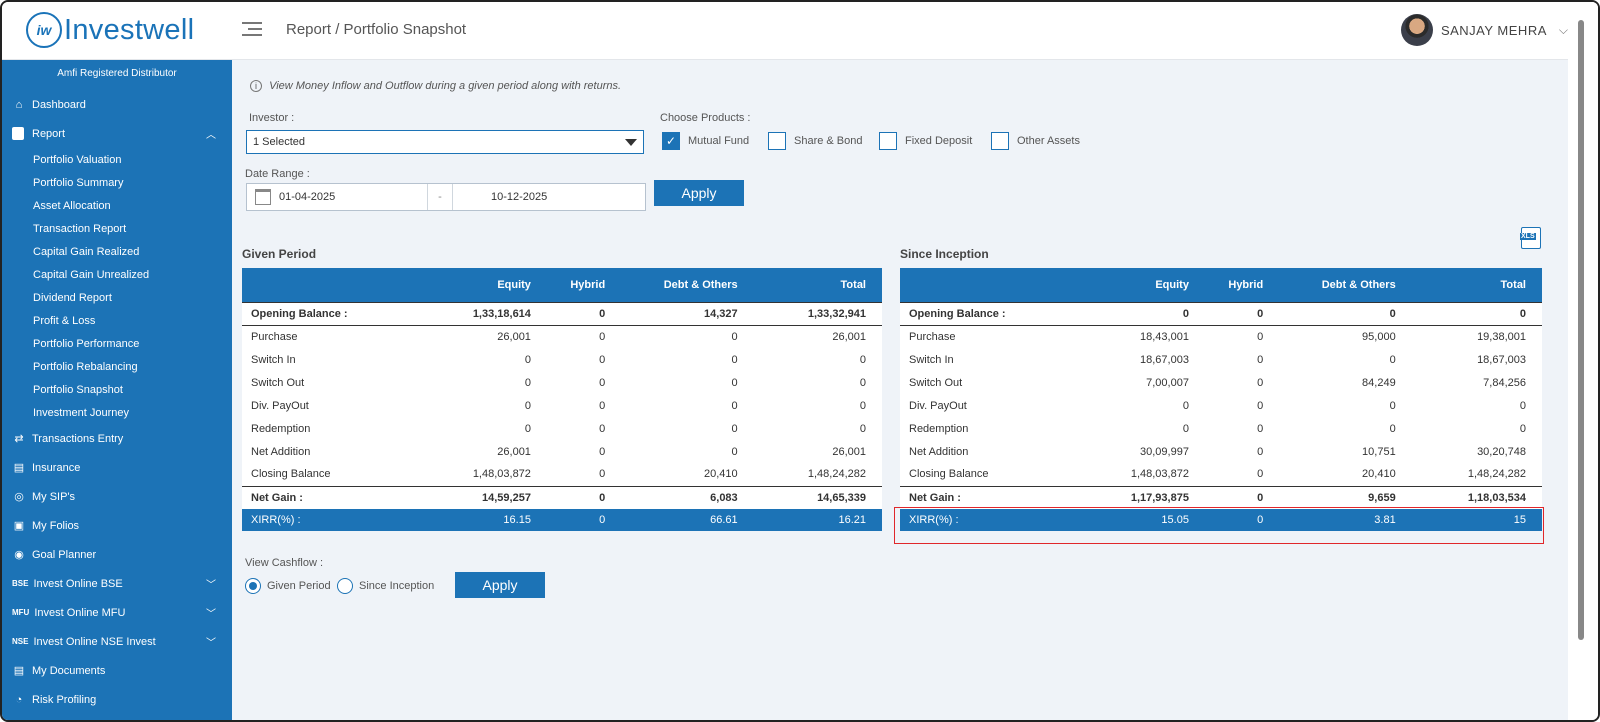  Describe the element at coordinates (631, 142) in the screenshot. I see `caret-down-icon` at that location.